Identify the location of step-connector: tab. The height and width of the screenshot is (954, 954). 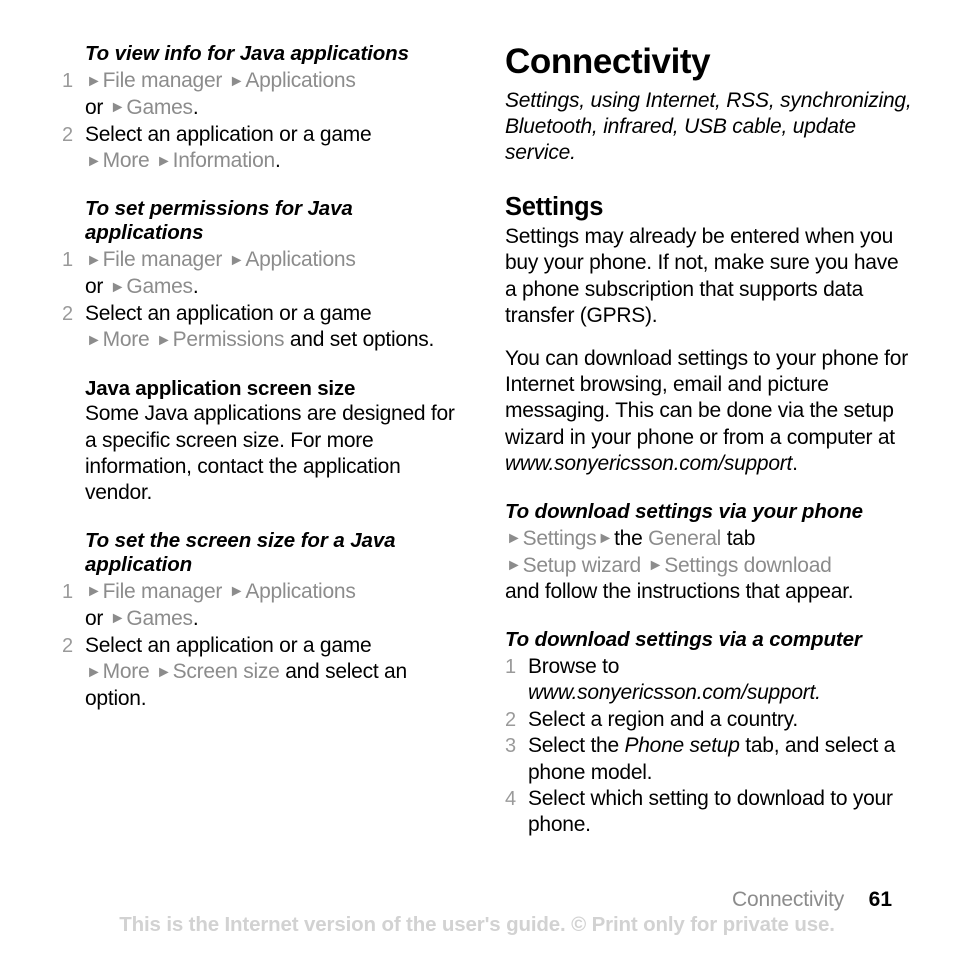
(741, 538).